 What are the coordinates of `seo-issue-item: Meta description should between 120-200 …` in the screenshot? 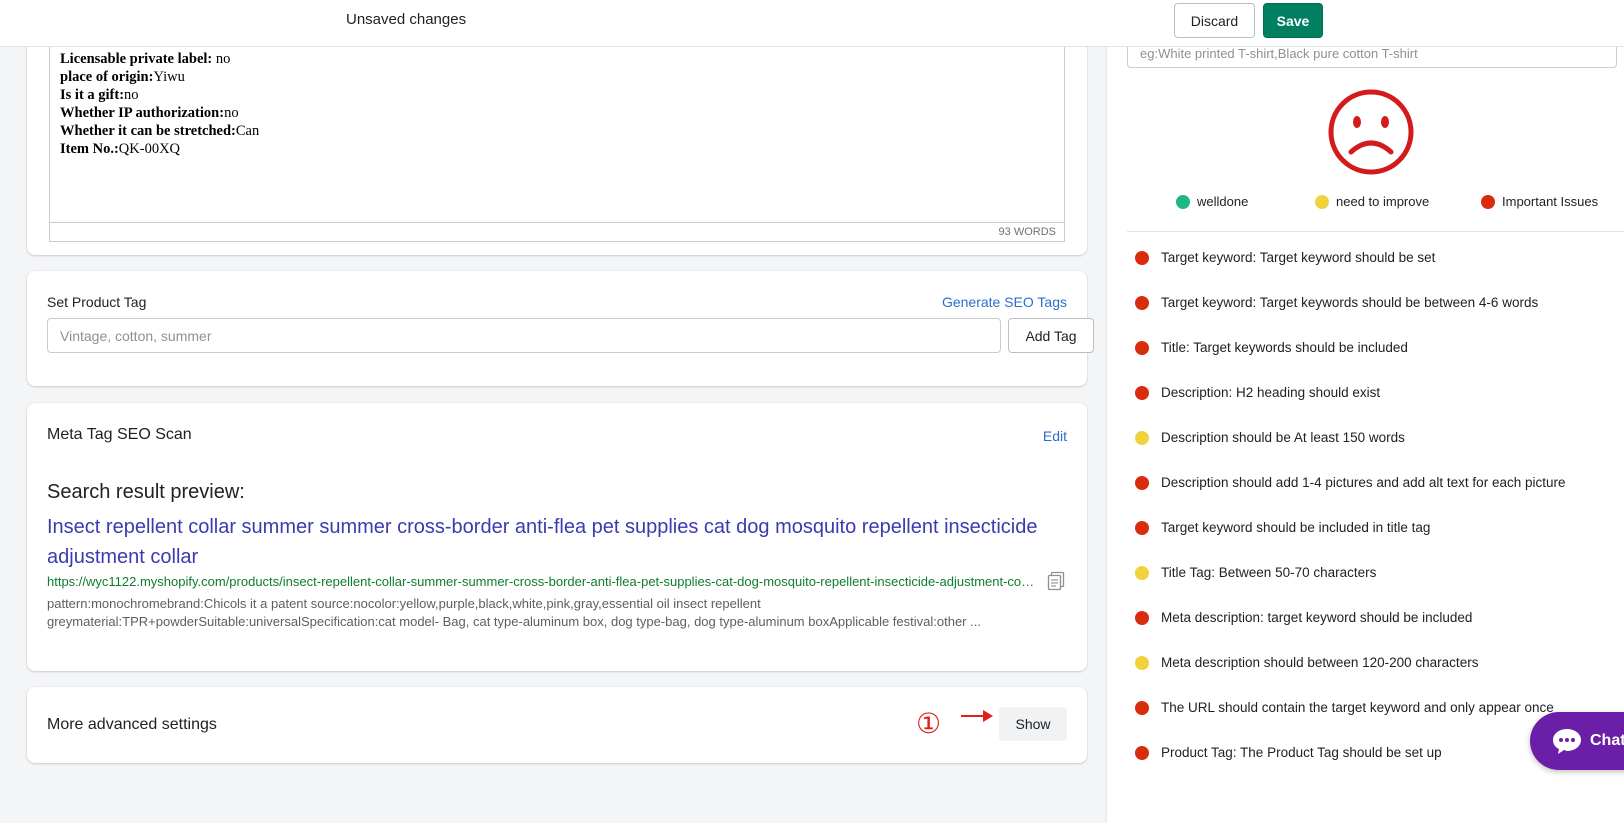 It's located at (1375, 677).